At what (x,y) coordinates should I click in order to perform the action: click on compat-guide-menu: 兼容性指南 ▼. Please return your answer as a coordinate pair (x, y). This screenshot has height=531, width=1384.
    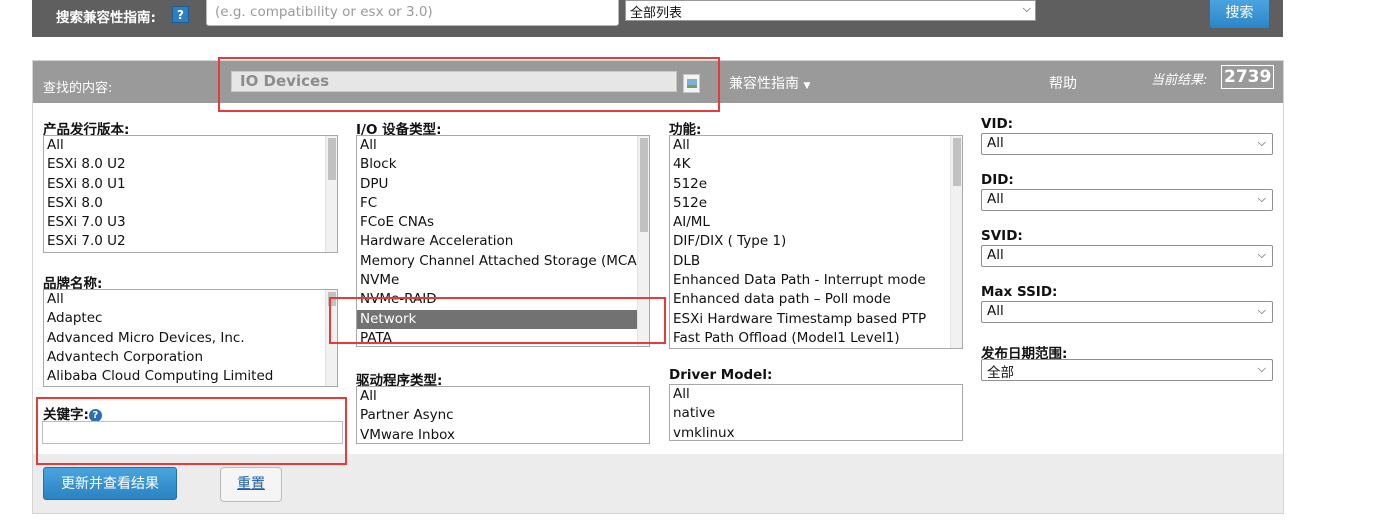
    Looking at the image, I should click on (769, 83).